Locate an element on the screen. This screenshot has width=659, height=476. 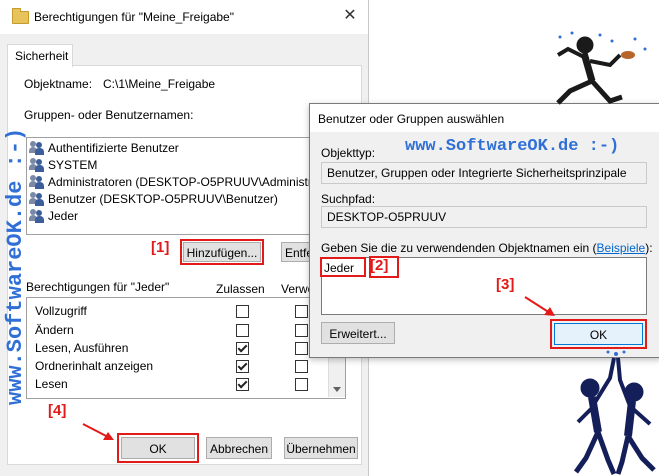
highlight-box is located at coordinates (384, 267).